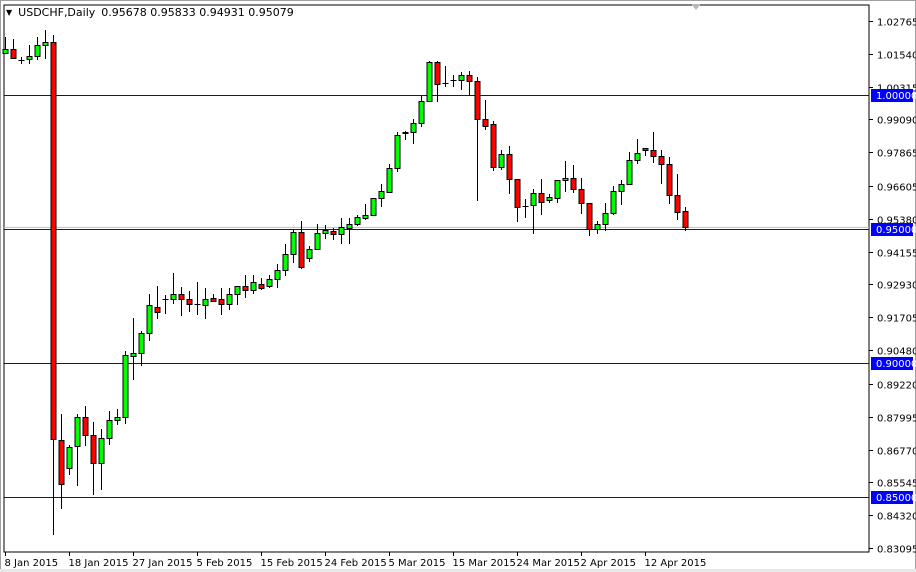 This screenshot has width=916, height=572. I want to click on y-tick-label: 0.99090, so click(896, 121).